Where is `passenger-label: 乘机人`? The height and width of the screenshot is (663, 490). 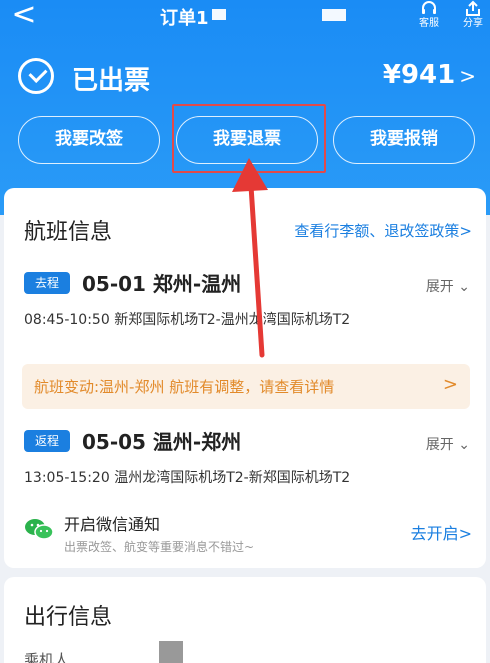
passenger-label: 乘机人 is located at coordinates (47, 657).